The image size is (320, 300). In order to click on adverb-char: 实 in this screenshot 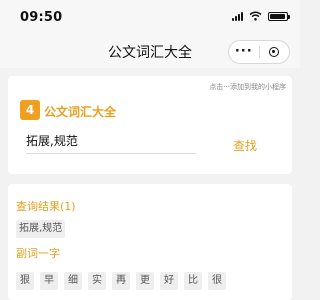, I will do `click(97, 281)`.